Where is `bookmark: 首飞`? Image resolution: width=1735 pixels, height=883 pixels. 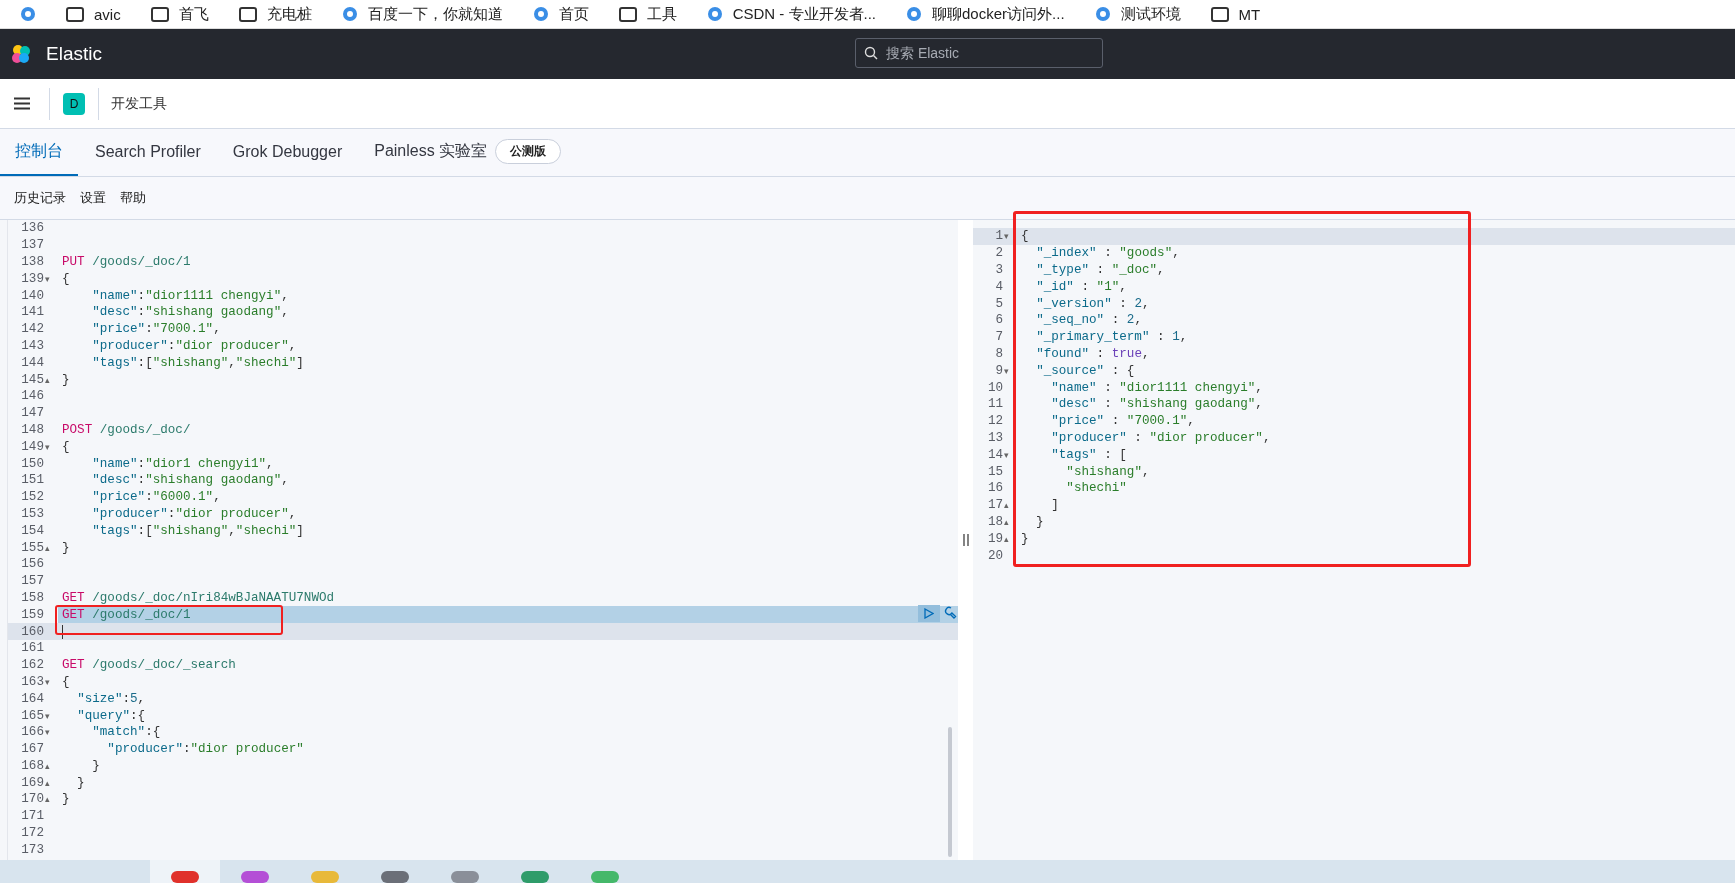 bookmark: 首飞 is located at coordinates (179, 14).